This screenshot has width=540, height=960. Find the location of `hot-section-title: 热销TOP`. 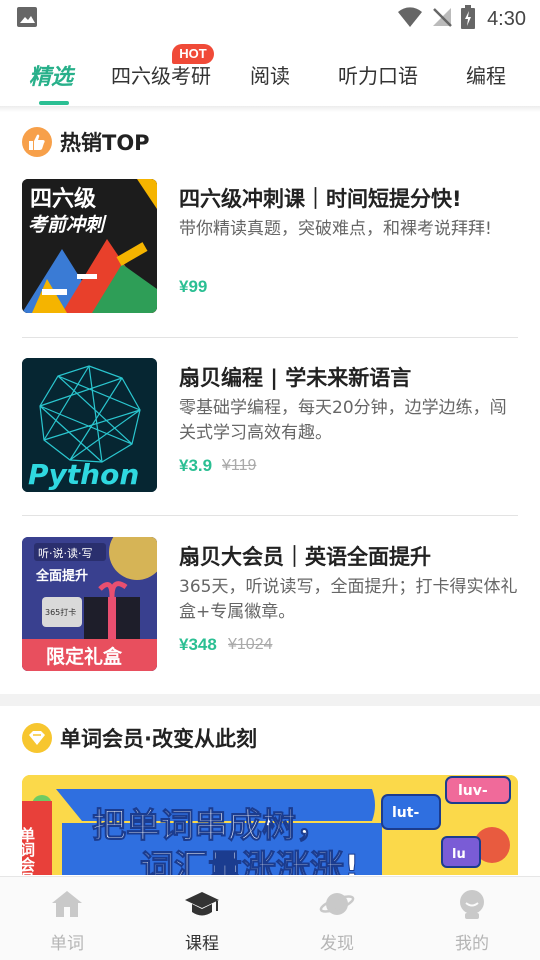

hot-section-title: 热销TOP is located at coordinates (105, 143).